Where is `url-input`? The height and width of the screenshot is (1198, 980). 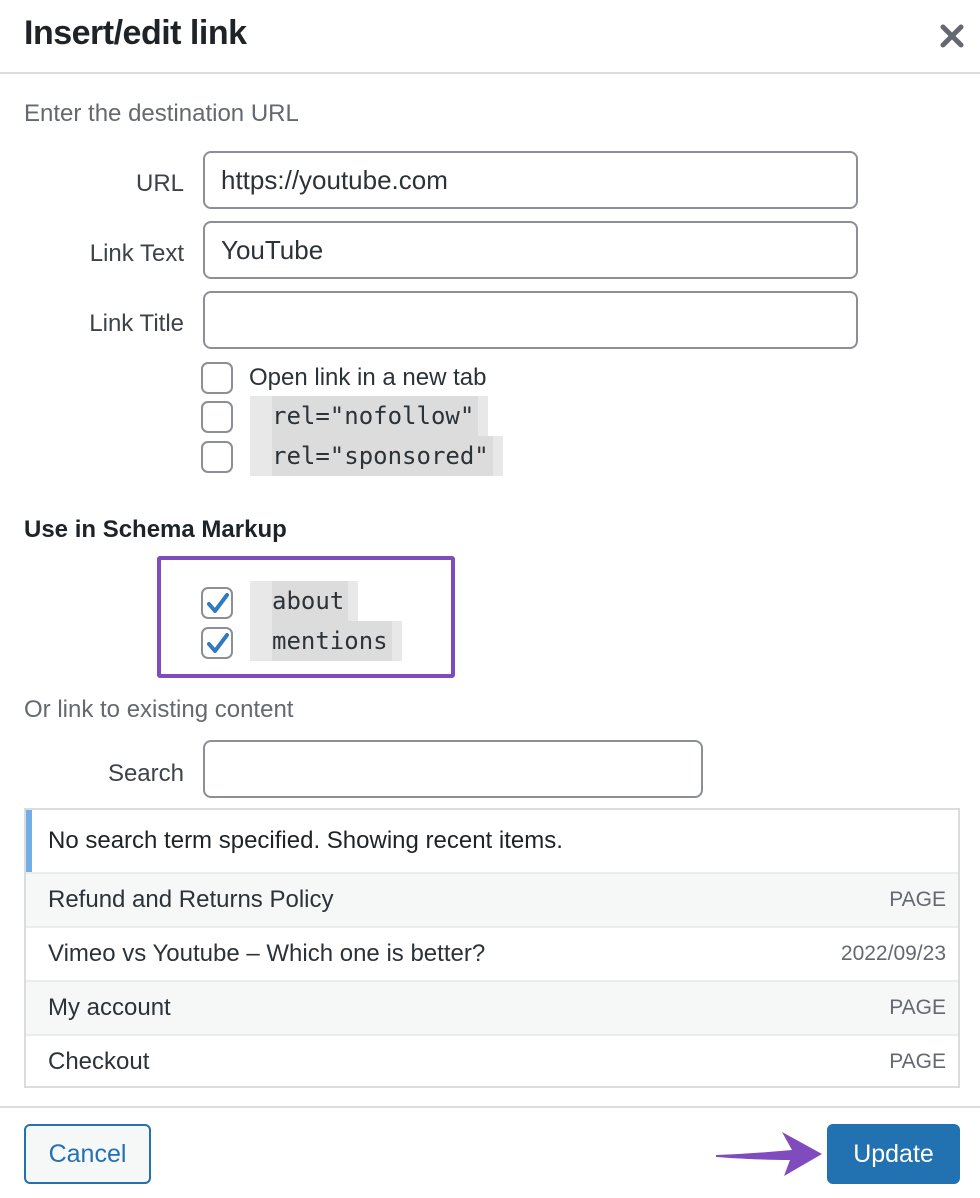
url-input is located at coordinates (530, 180).